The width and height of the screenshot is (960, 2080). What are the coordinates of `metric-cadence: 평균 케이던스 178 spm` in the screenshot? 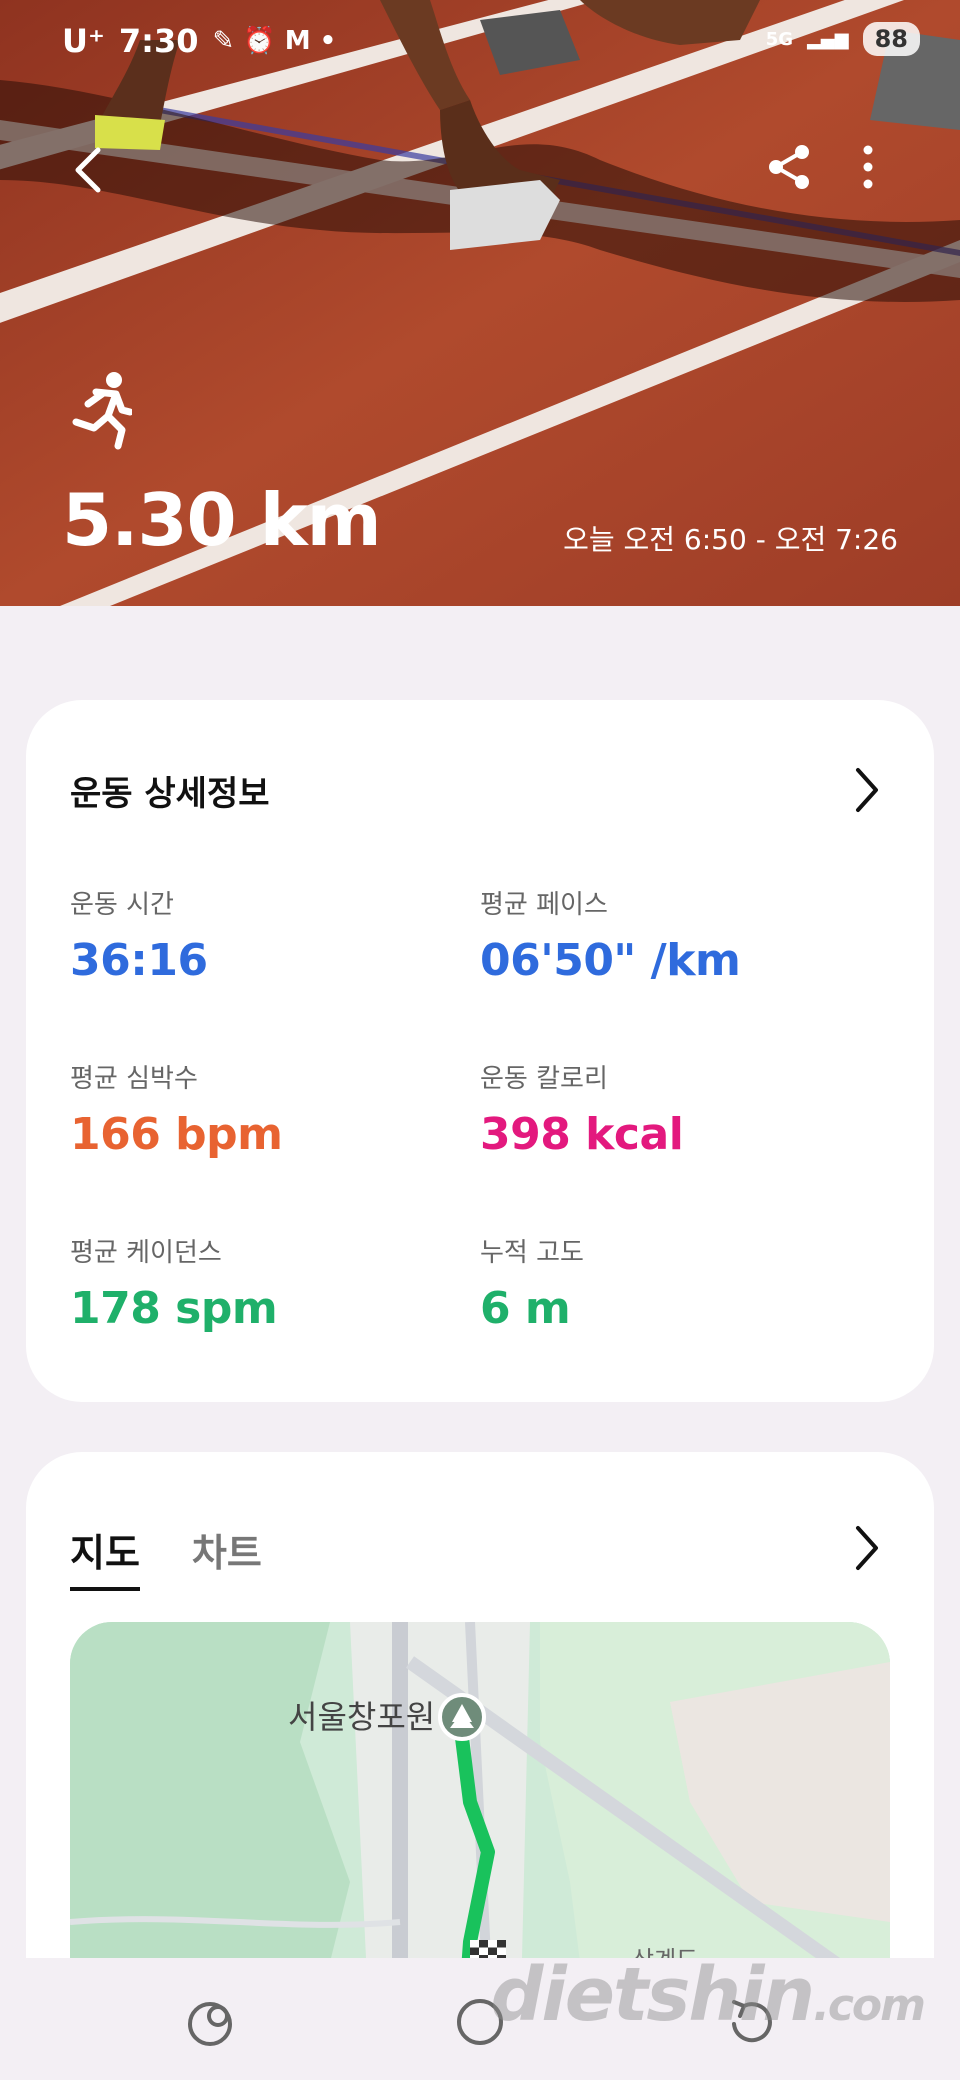 It's located at (270, 1283).